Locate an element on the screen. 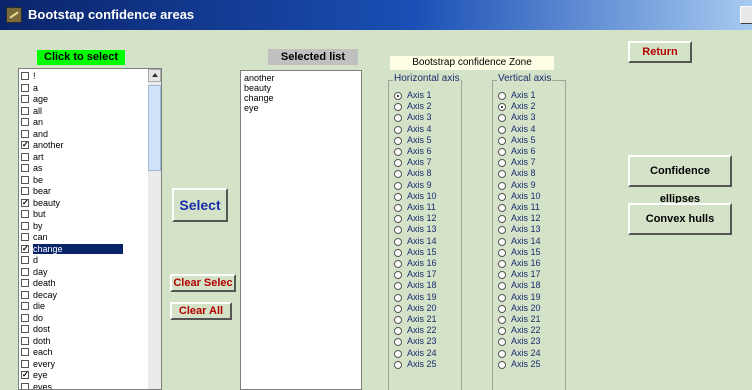  word-list-item: doth is located at coordinates (84, 341).